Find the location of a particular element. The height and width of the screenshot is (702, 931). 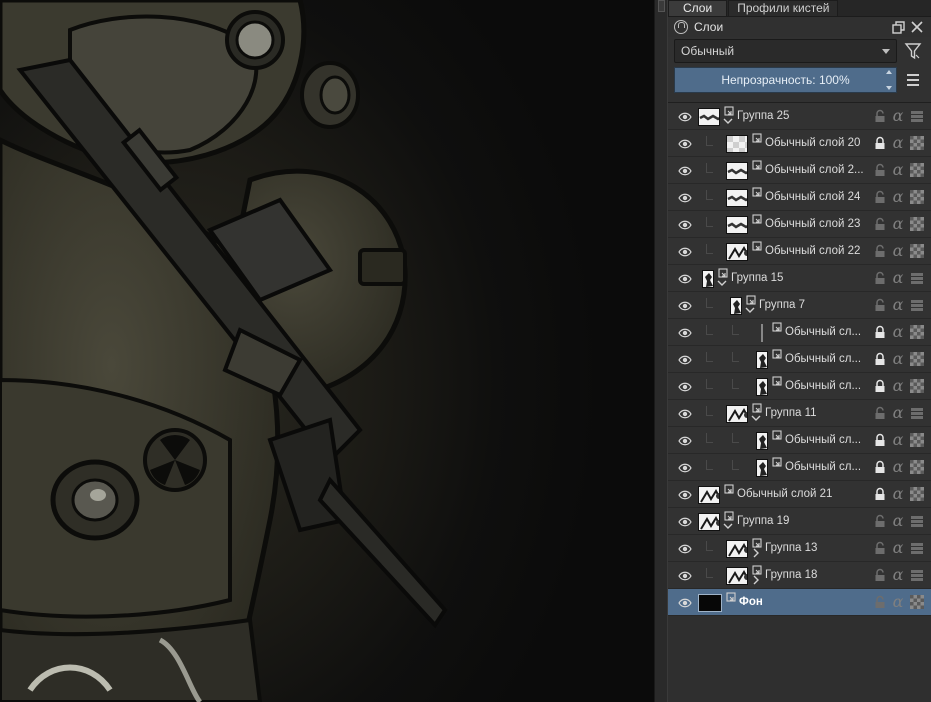

layer-name: Группа 11 is located at coordinates (791, 413).